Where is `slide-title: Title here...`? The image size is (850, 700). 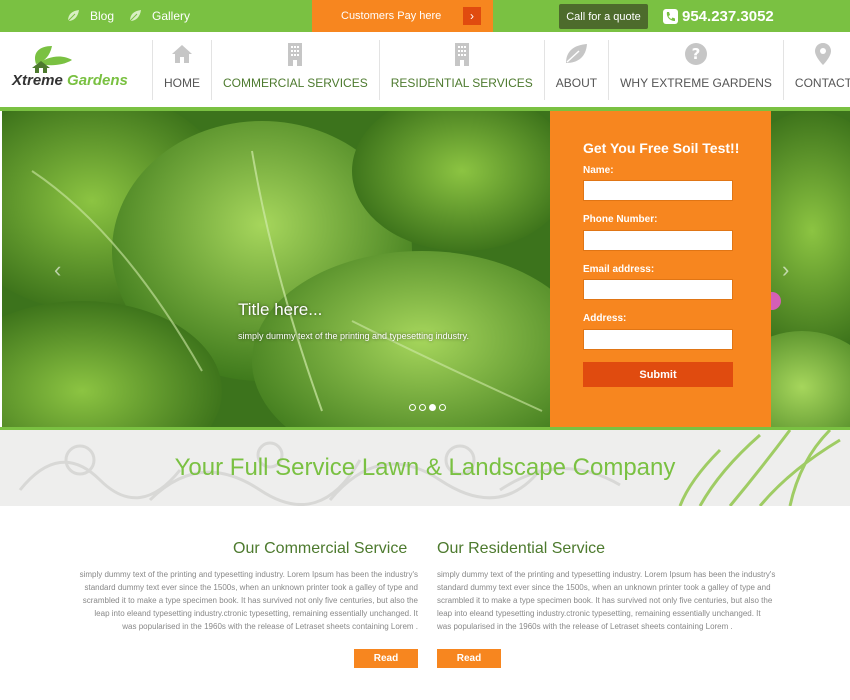 slide-title: Title here... is located at coordinates (280, 309).